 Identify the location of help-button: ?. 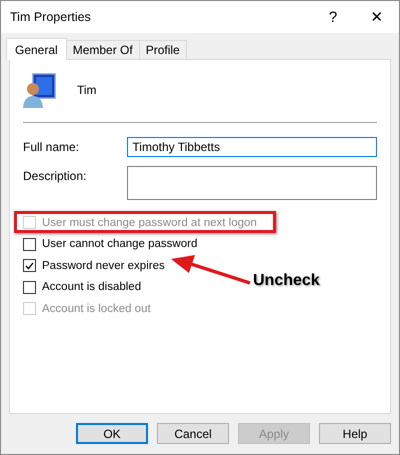
(333, 17).